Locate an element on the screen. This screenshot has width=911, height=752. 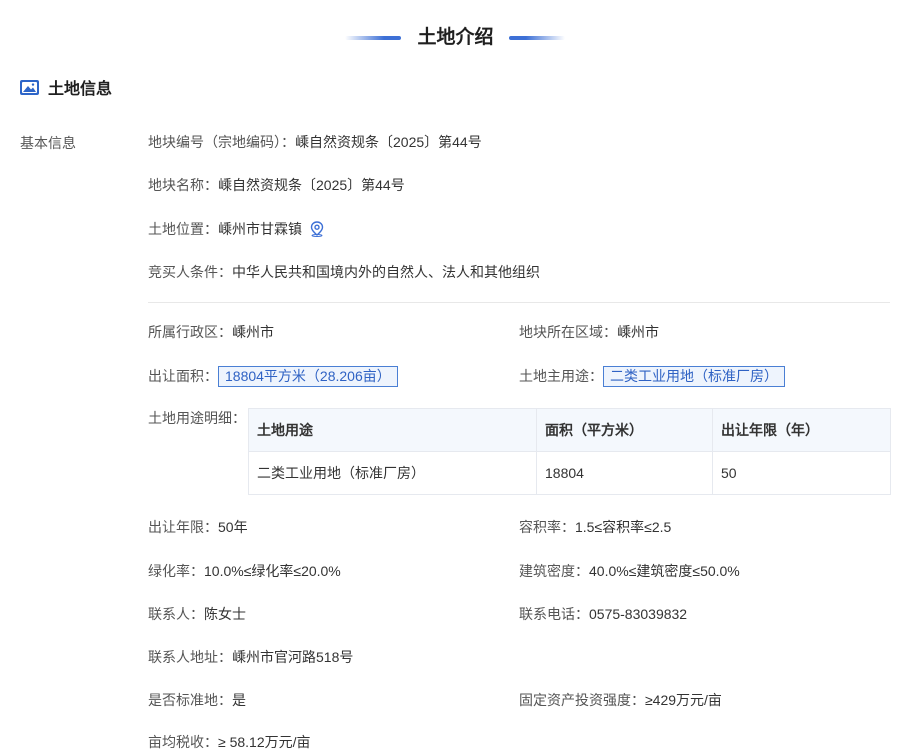
green-ratio-label: 绿化率： is located at coordinates (176, 571).